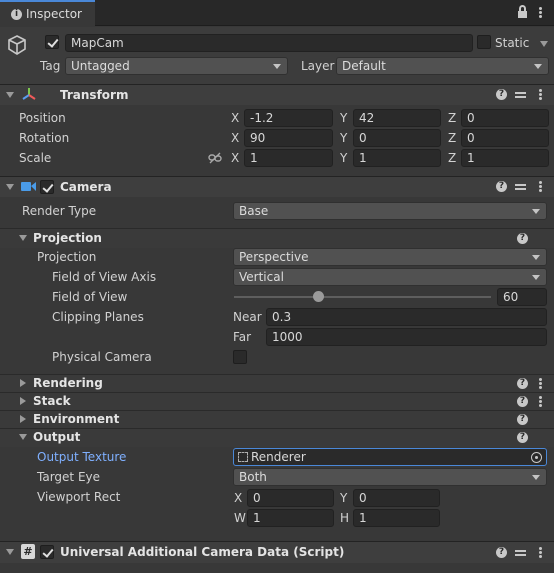 The image size is (554, 573). Describe the element at coordinates (68, 383) in the screenshot. I see `rendering-title: Rendering` at that location.